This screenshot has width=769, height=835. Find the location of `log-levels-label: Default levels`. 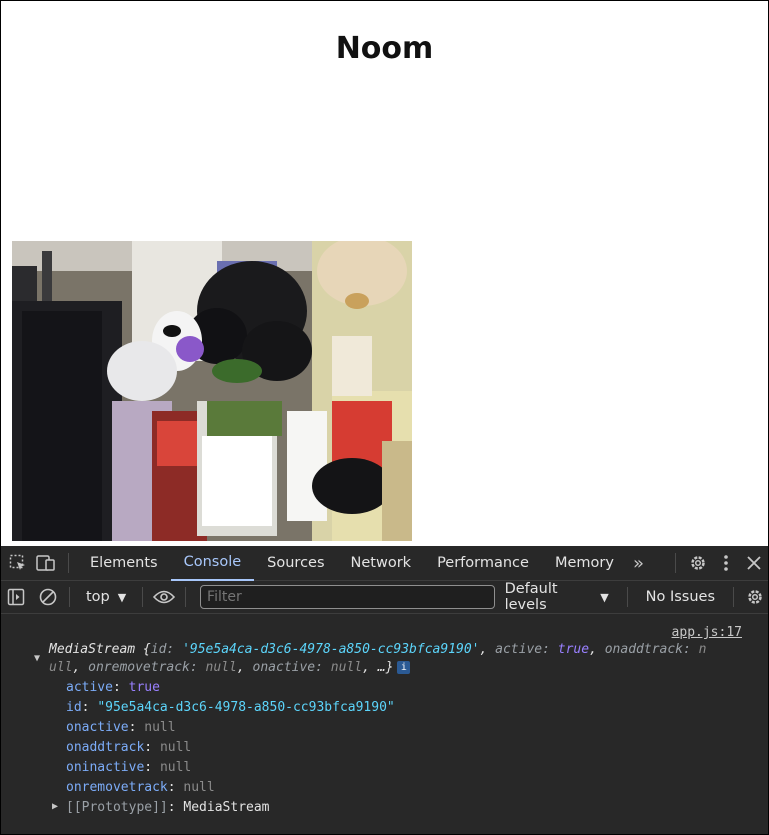

log-levels-label: Default levels is located at coordinates (531, 597).